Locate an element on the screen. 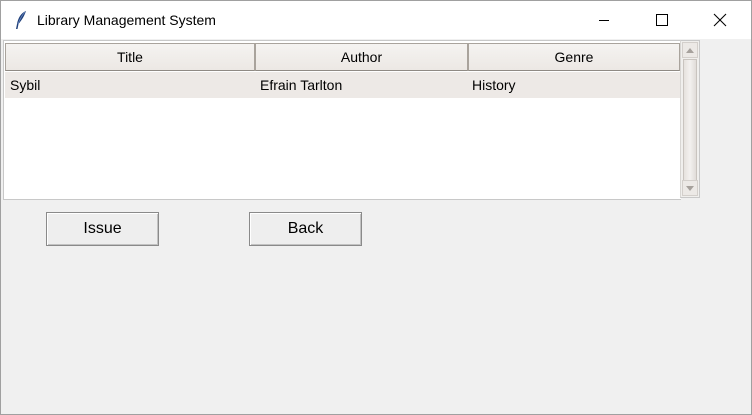  window-title: Library Management System is located at coordinates (126, 20).